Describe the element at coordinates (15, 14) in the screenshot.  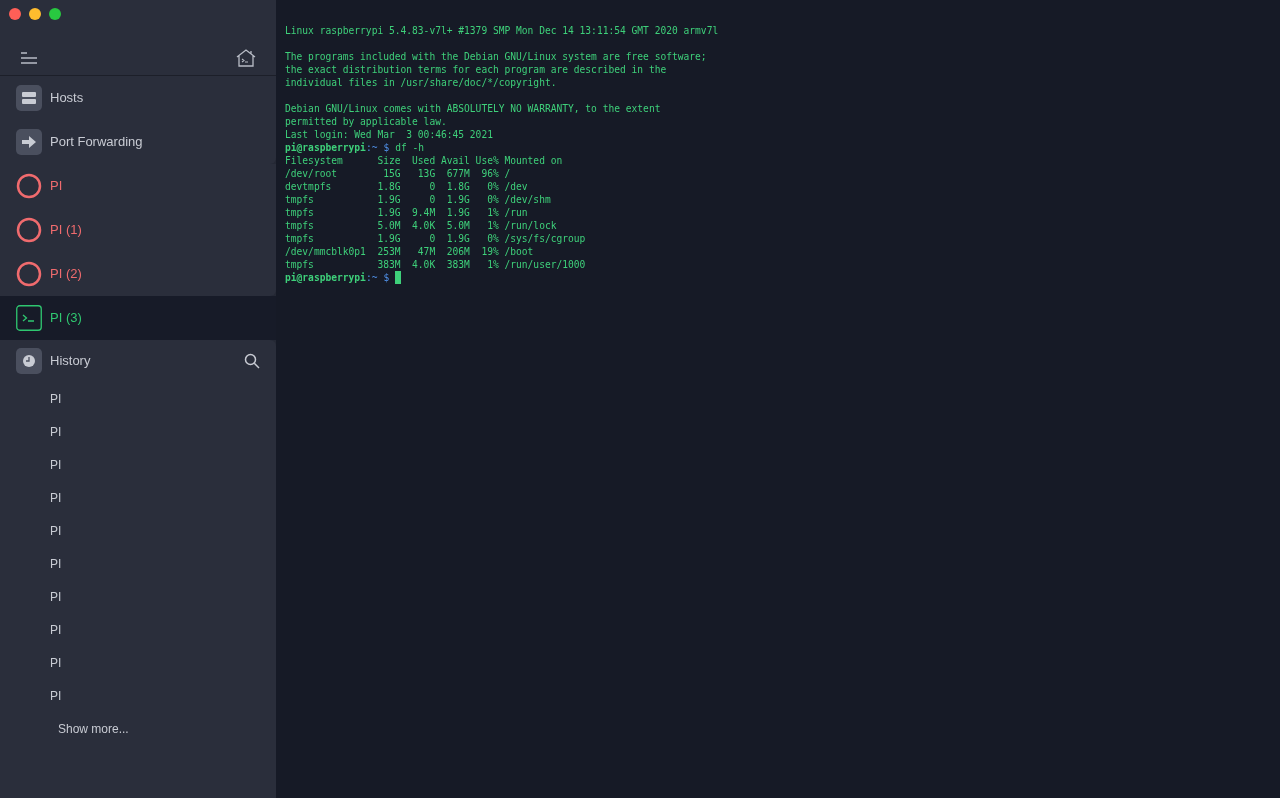
I see `close-button` at that location.